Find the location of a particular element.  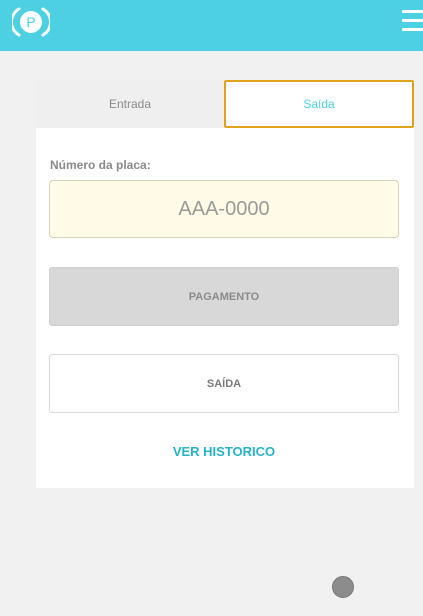

tab-entrada: Entrada is located at coordinates (130, 104).